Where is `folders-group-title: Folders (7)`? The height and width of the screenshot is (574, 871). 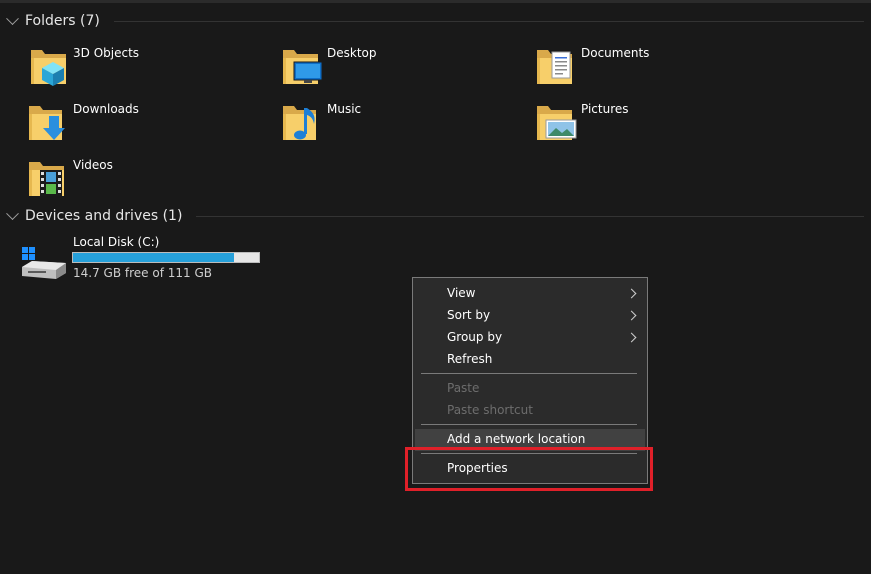 folders-group-title: Folders (7) is located at coordinates (62, 21).